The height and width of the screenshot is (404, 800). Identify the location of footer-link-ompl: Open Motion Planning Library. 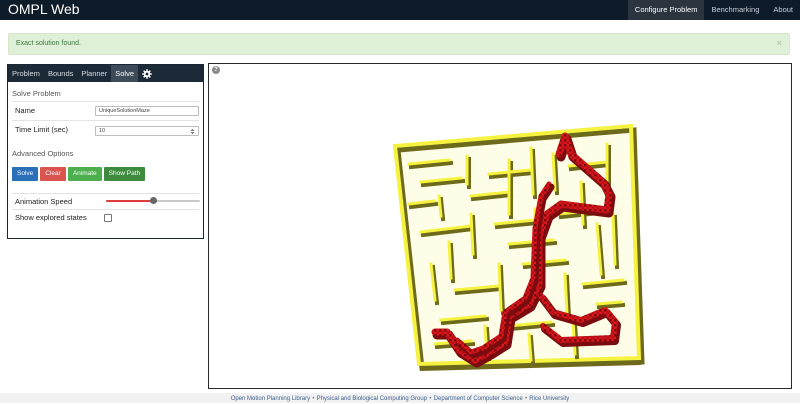
(270, 399).